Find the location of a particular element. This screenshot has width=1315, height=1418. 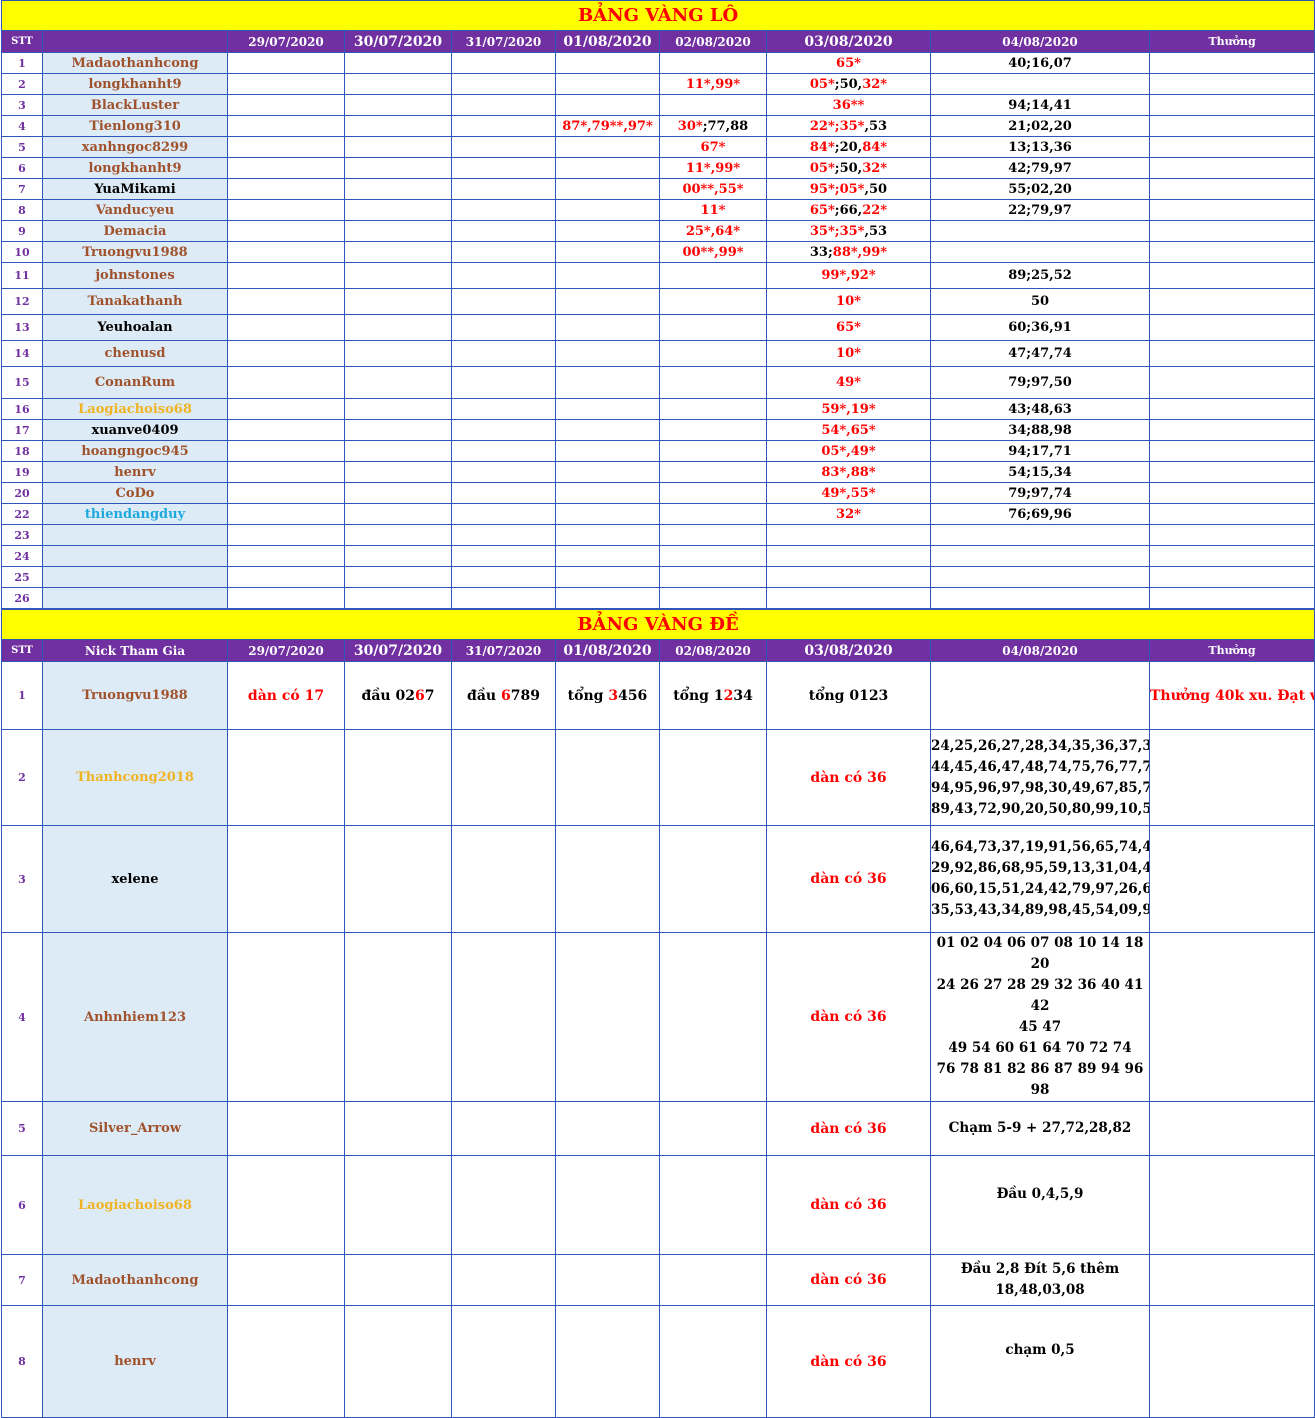

result-cell: tổng 1234 is located at coordinates (713, 695).